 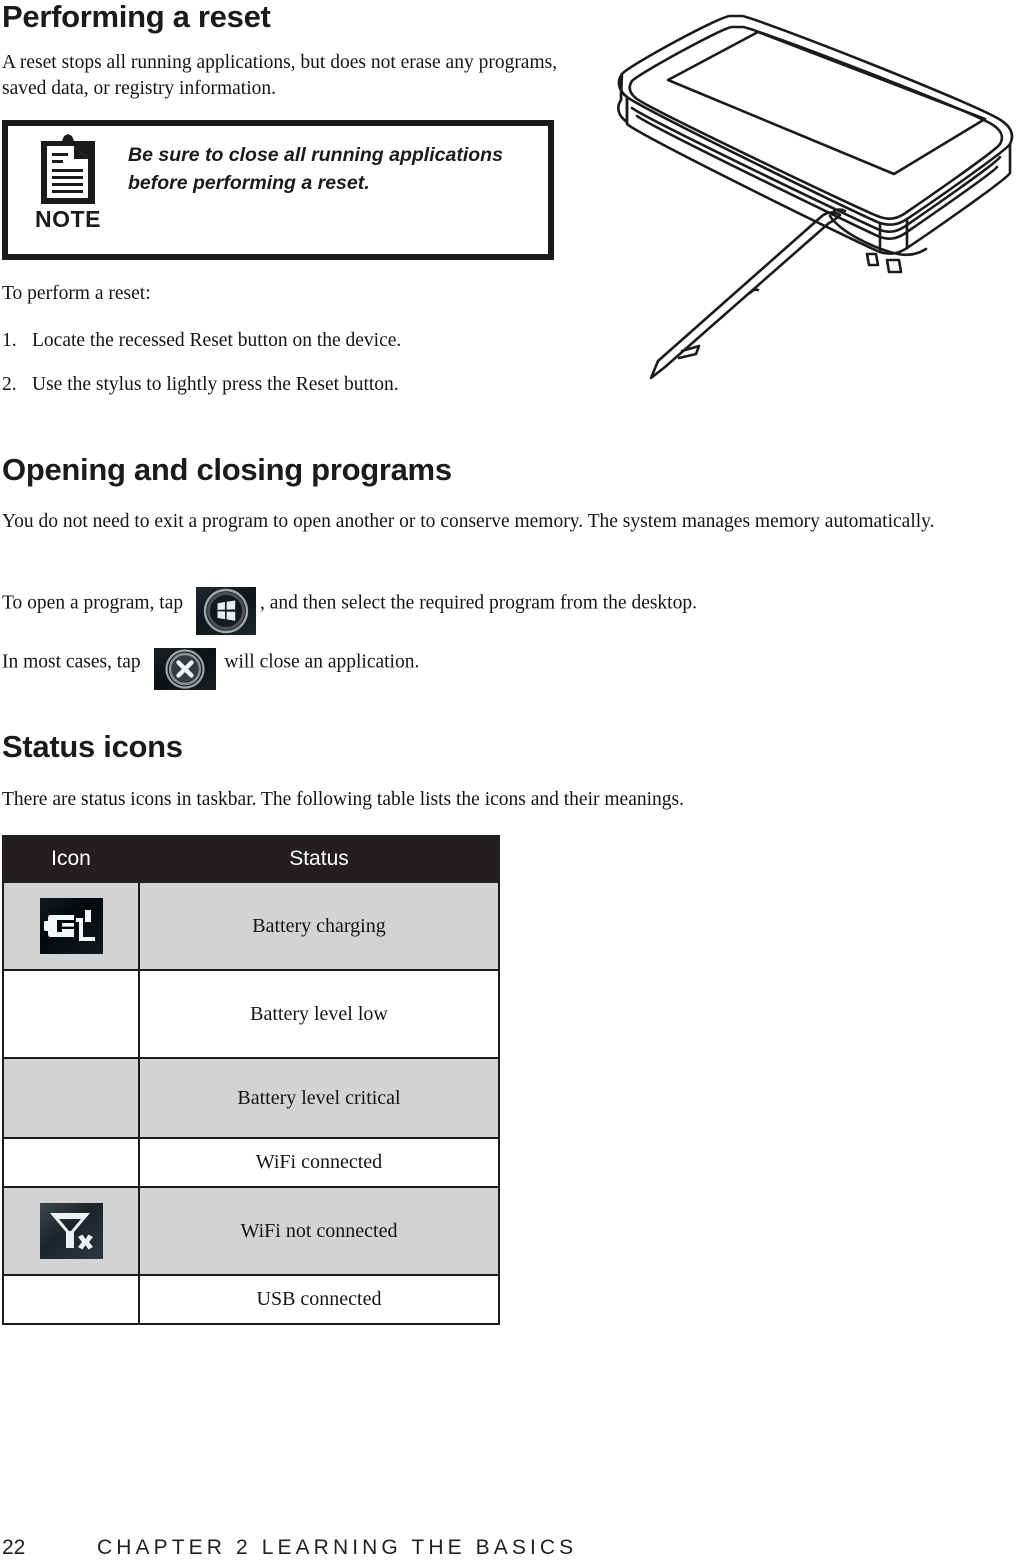 I want to click on table-cell-status: Battery charging, so click(x=319, y=926).